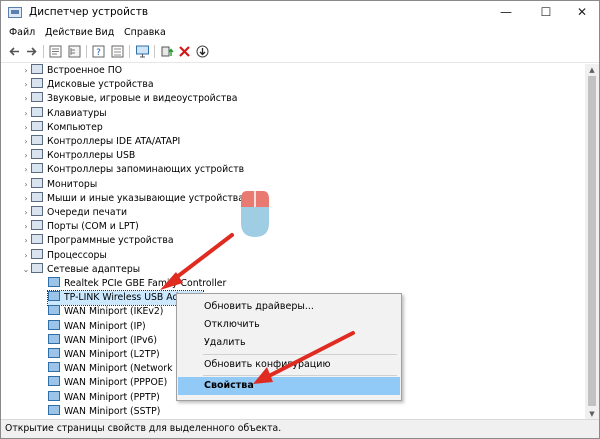  I want to click on tree-item-label: WAN Miniport (PPTP), so click(112, 397).